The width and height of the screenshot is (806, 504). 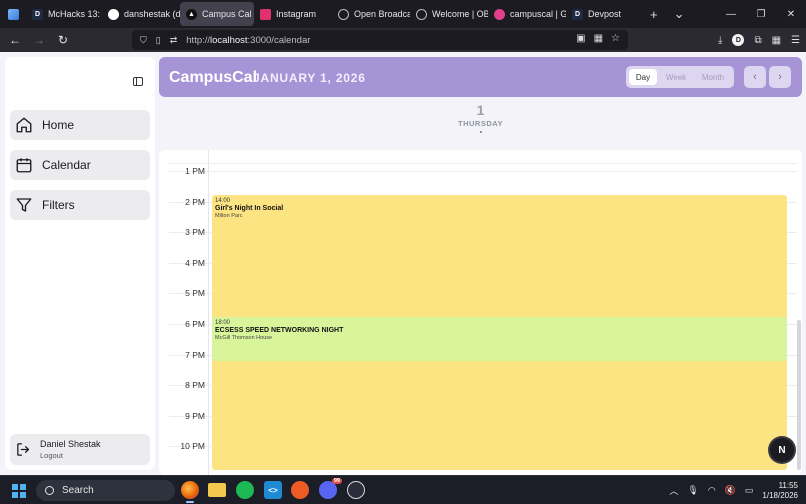 I want to click on sidebar-item-label: Calendar, so click(x=66, y=165).